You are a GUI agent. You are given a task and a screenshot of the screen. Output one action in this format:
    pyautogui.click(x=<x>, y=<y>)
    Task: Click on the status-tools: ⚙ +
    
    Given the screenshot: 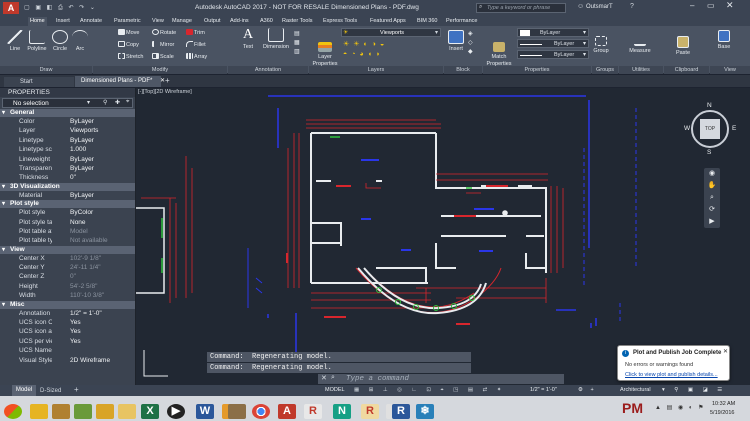 What is the action you would take?
    pyautogui.click(x=587, y=390)
    